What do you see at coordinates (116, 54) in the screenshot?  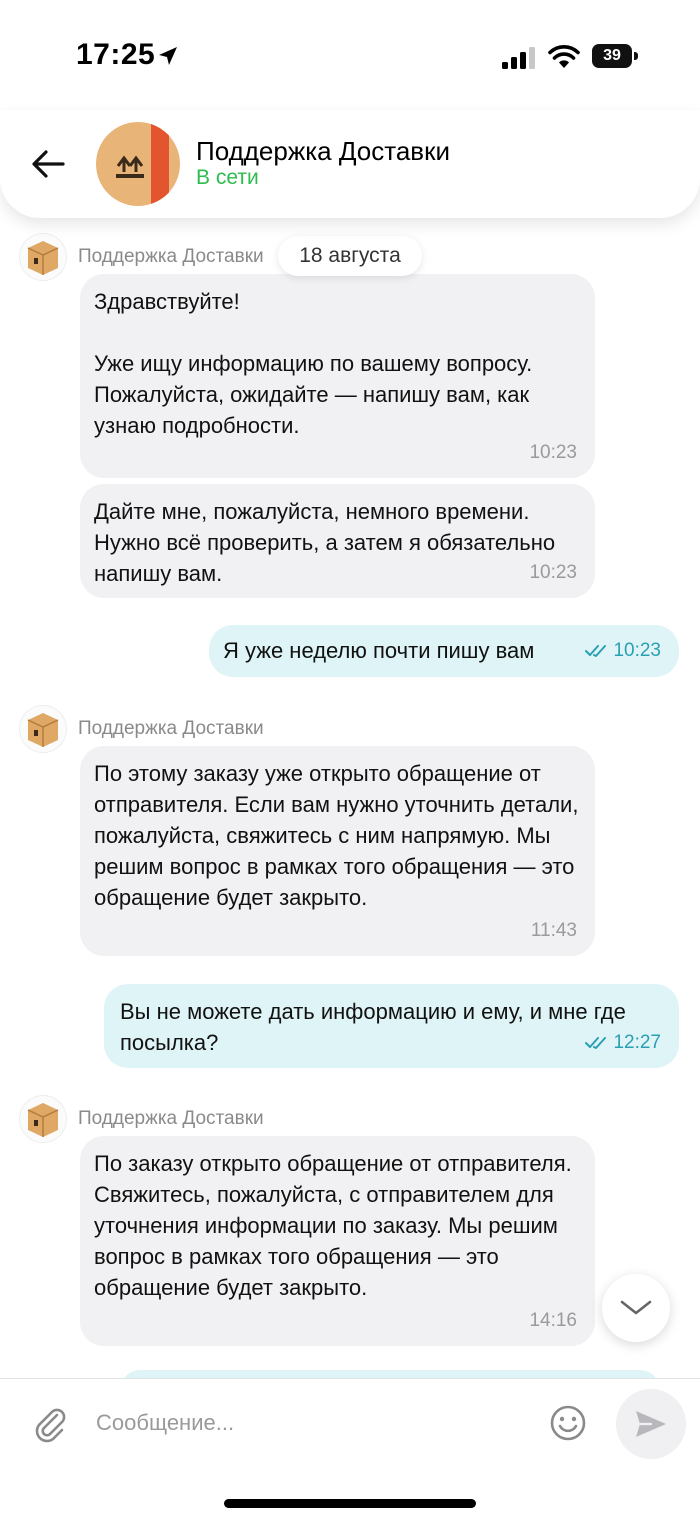 I see `status-time: 17:25` at bounding box center [116, 54].